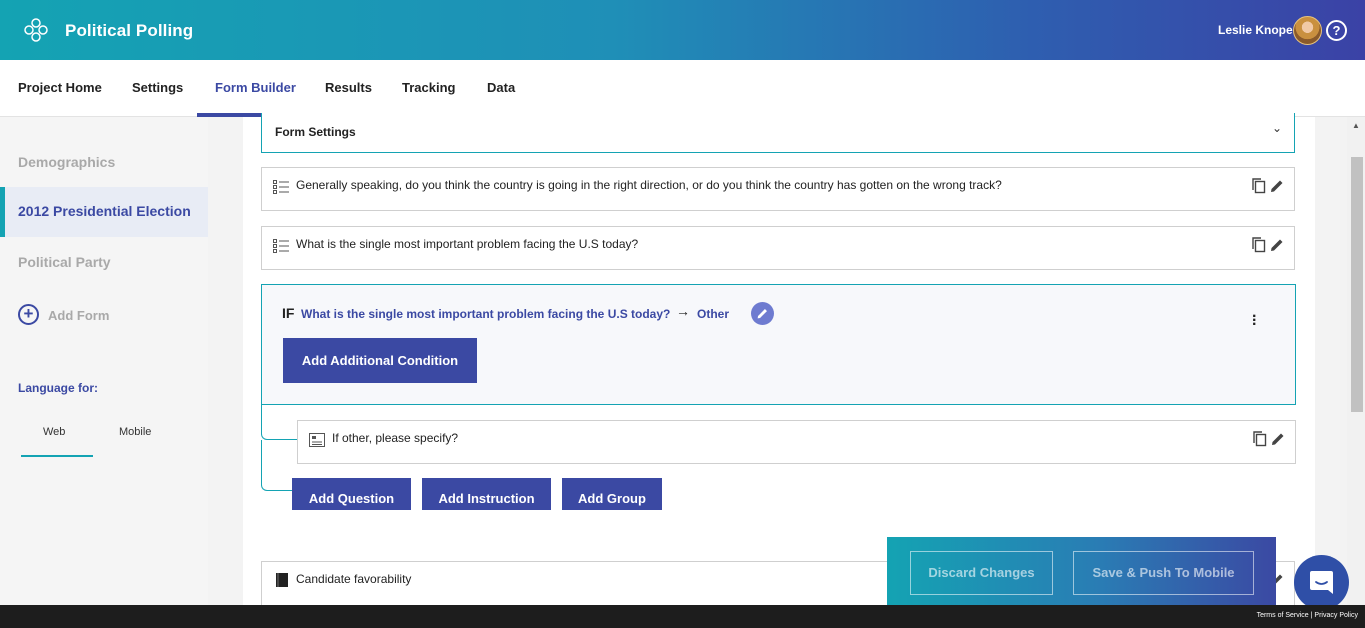 Image resolution: width=1365 pixels, height=628 pixels. Describe the element at coordinates (157, 87) in the screenshot. I see `tab-settings: Settings` at that location.